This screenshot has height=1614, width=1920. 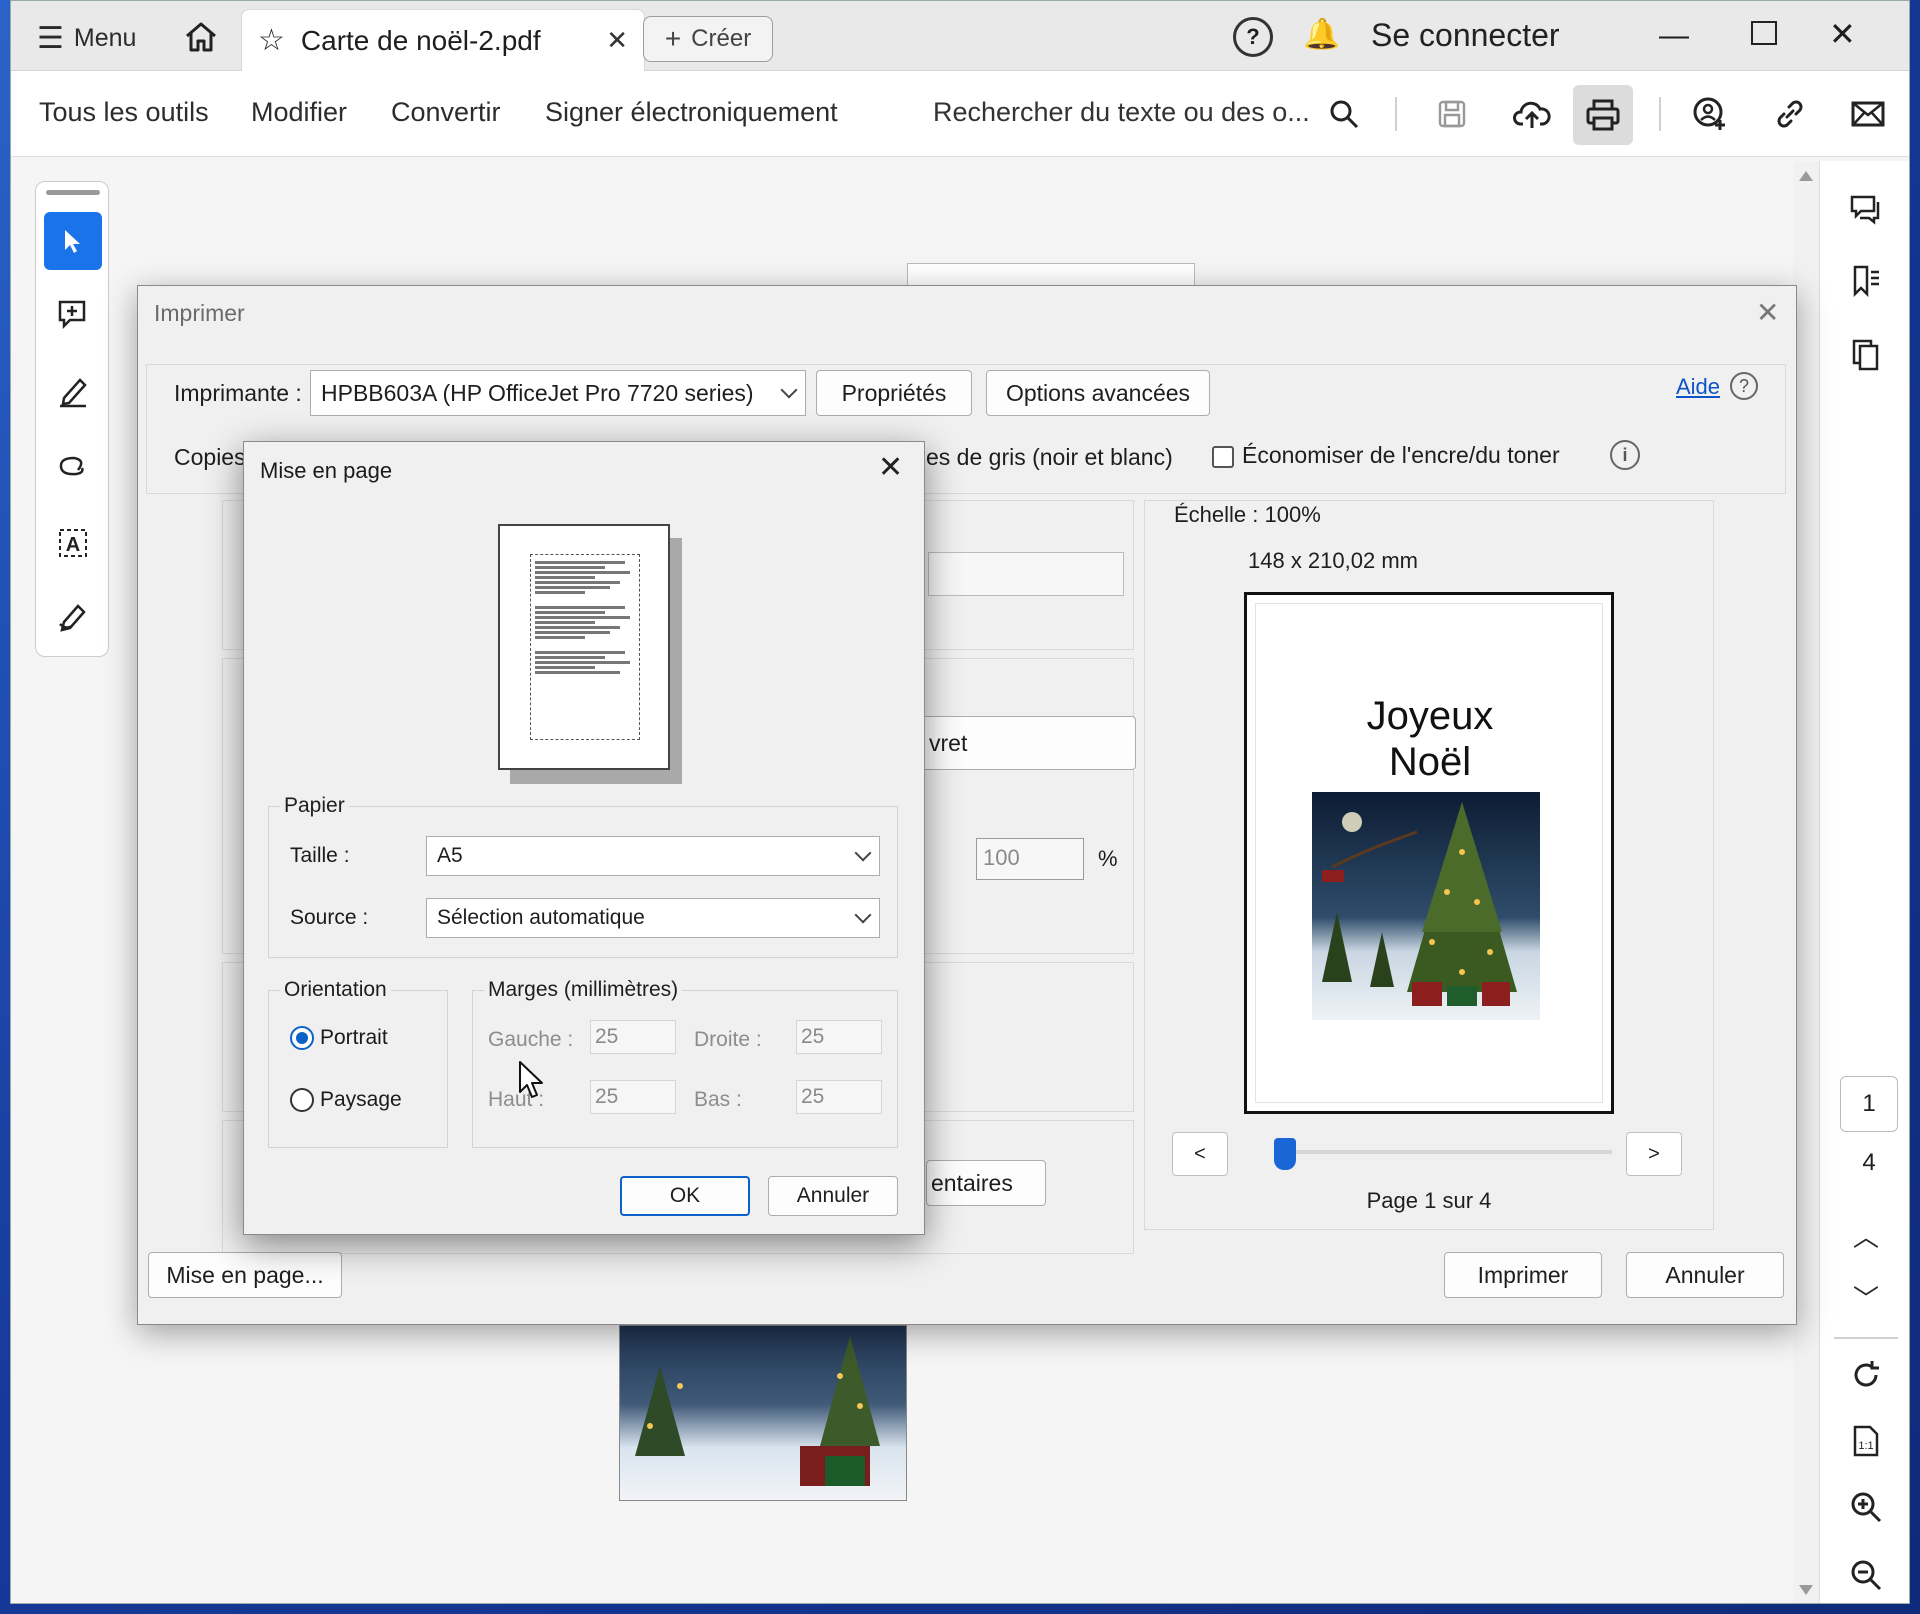 What do you see at coordinates (1698, 387) in the screenshot?
I see `help-link: Aide` at bounding box center [1698, 387].